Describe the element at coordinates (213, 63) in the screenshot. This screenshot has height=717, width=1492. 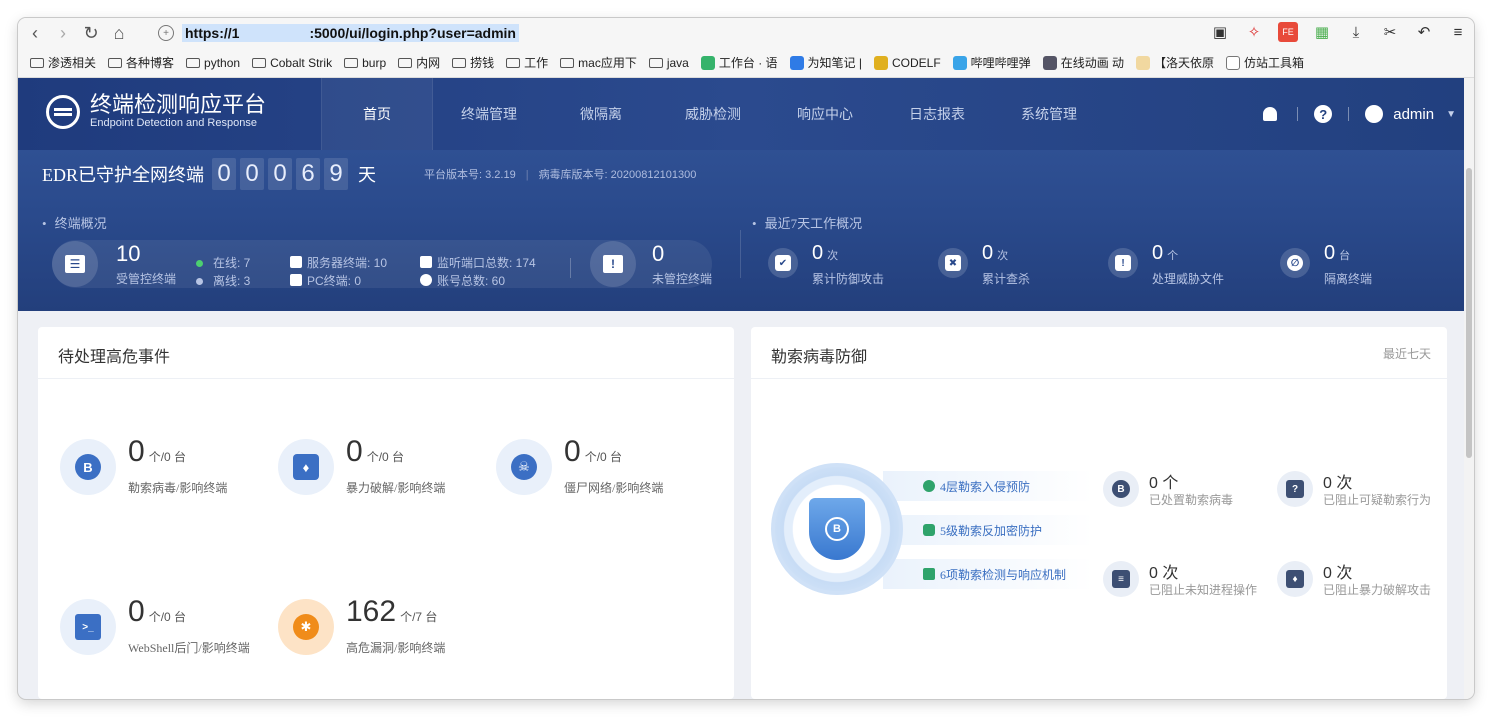
I see `bookmark-item: python` at that location.